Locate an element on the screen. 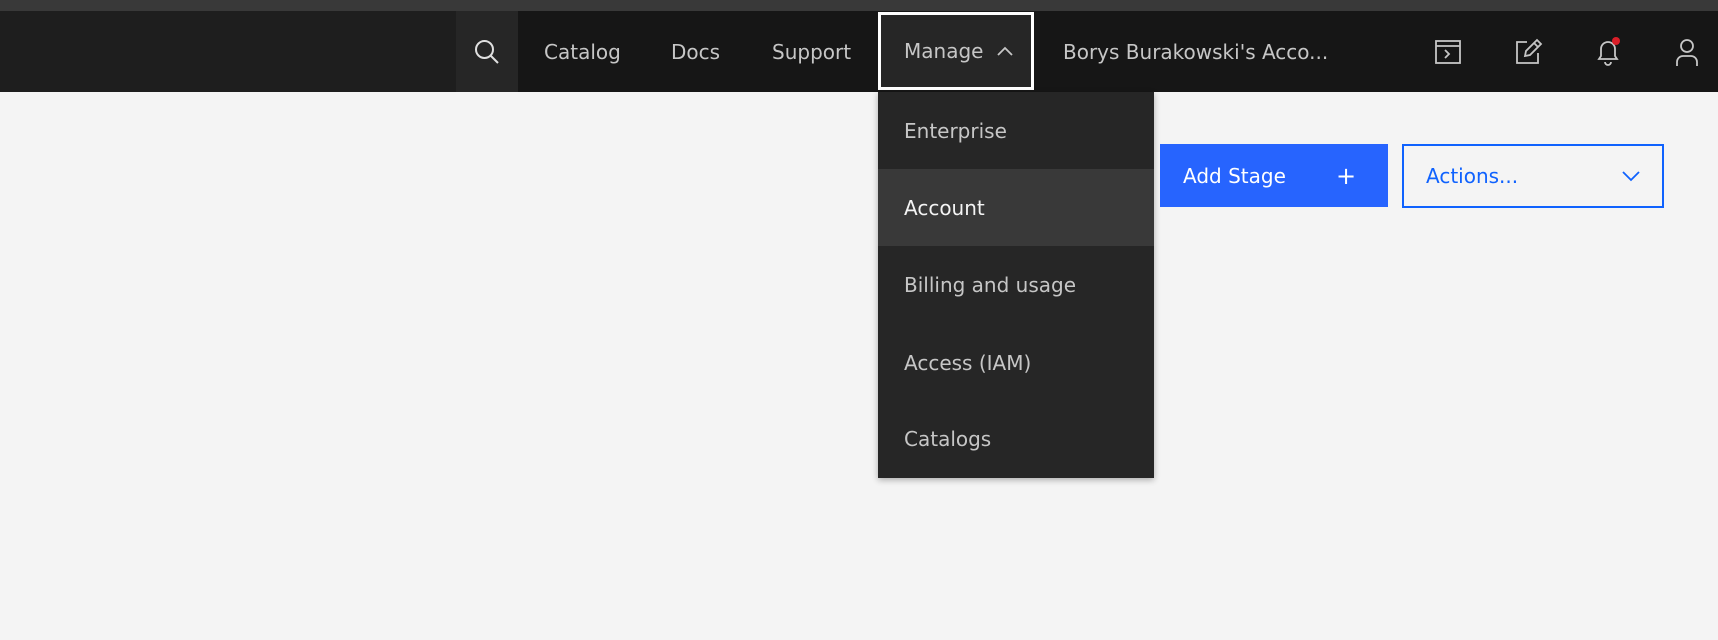  menu-item-account: Account is located at coordinates (1016, 207).